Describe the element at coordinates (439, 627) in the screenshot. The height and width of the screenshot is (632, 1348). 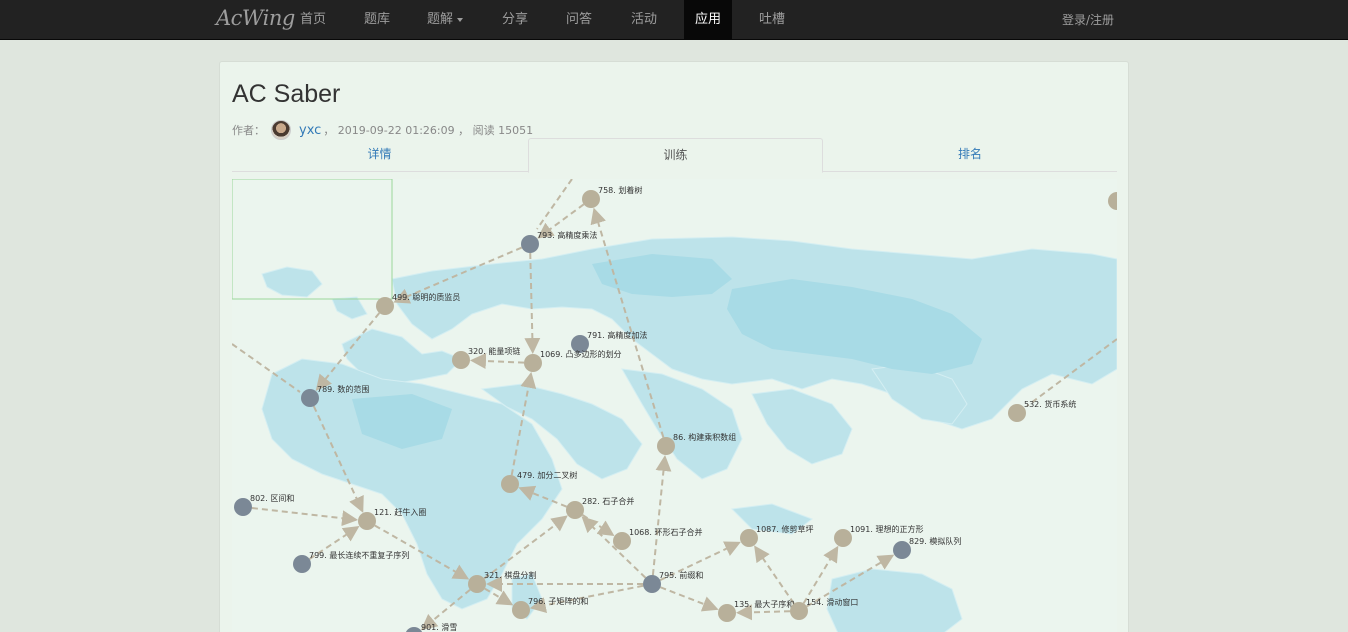
I see `problem-node-label: 901. 滑雪` at that location.